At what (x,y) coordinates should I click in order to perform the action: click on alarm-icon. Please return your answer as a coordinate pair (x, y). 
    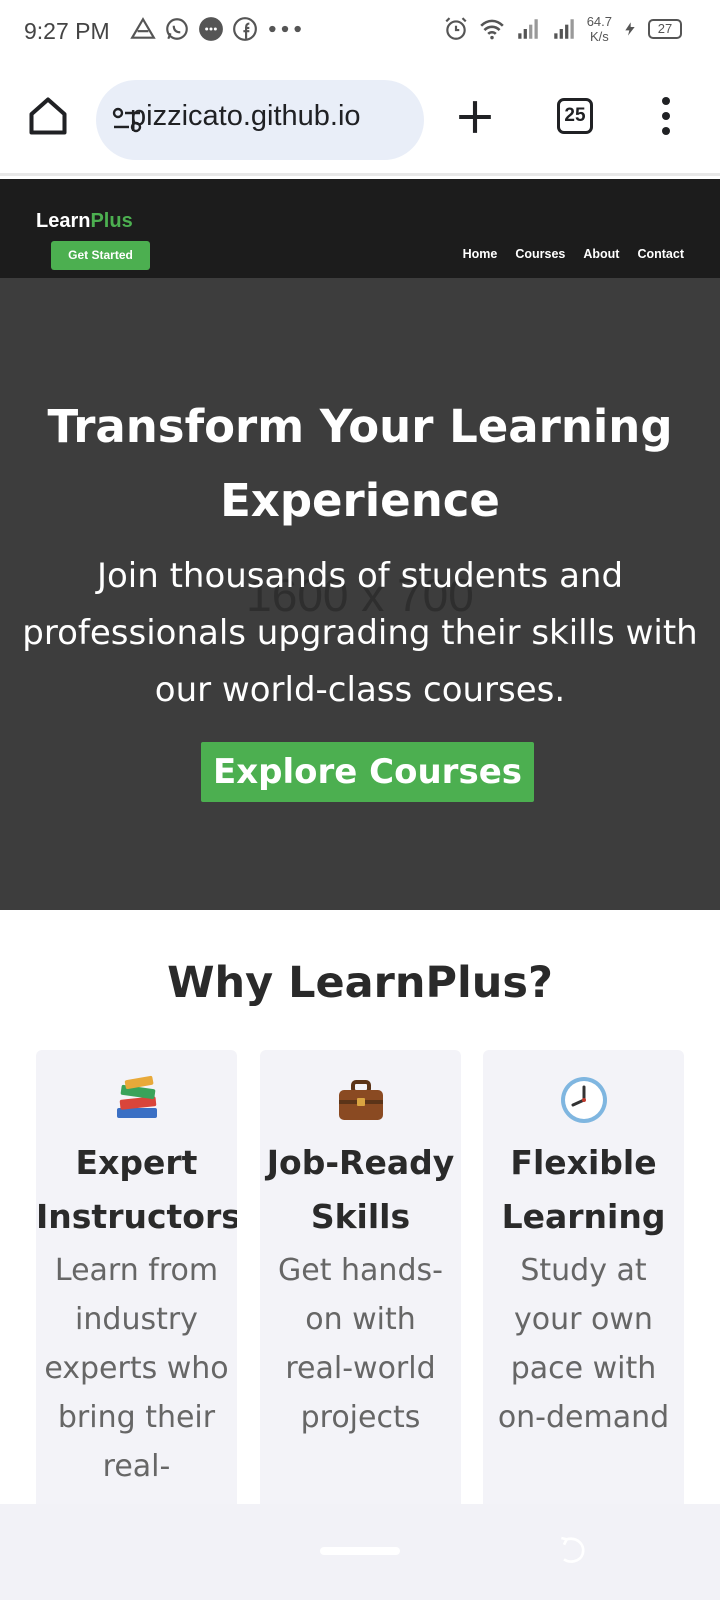
    Looking at the image, I should click on (456, 28).